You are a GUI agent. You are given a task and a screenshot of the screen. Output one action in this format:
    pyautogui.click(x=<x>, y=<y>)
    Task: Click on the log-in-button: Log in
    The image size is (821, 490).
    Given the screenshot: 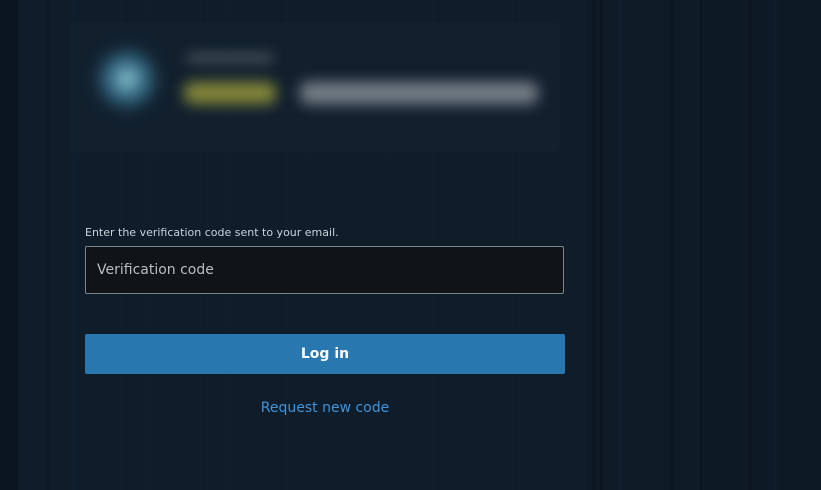 What is the action you would take?
    pyautogui.click(x=325, y=354)
    